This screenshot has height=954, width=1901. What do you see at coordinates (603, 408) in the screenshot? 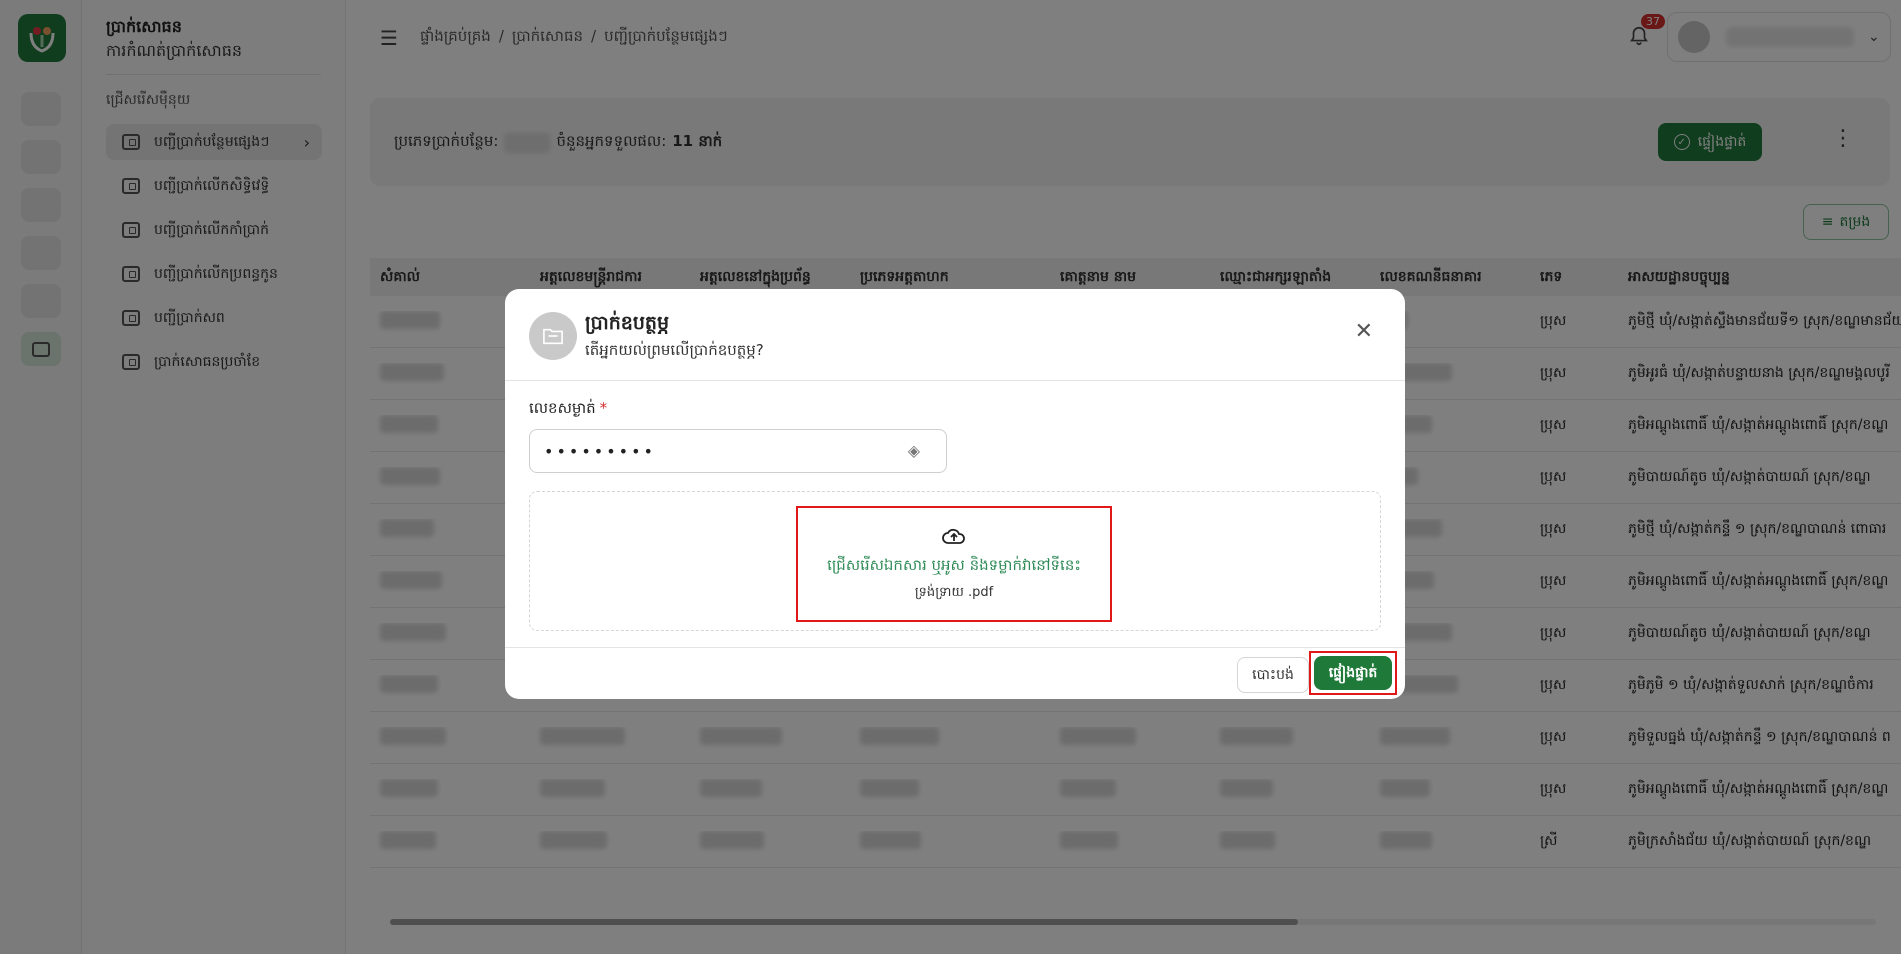
I see `required-marker: *` at bounding box center [603, 408].